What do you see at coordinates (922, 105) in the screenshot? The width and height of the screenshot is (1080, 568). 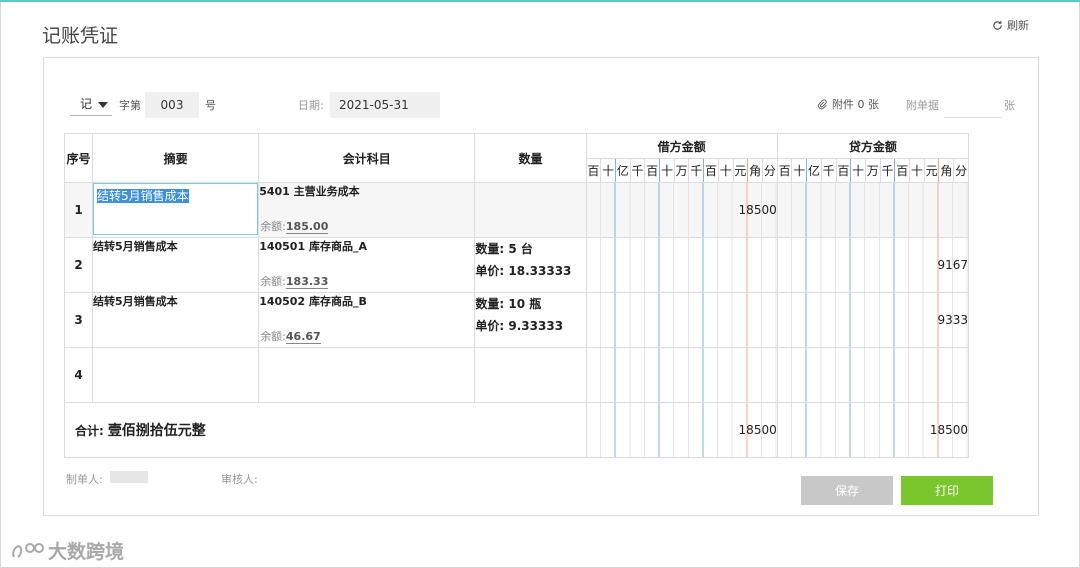 I see `bills-label: 附单据` at bounding box center [922, 105].